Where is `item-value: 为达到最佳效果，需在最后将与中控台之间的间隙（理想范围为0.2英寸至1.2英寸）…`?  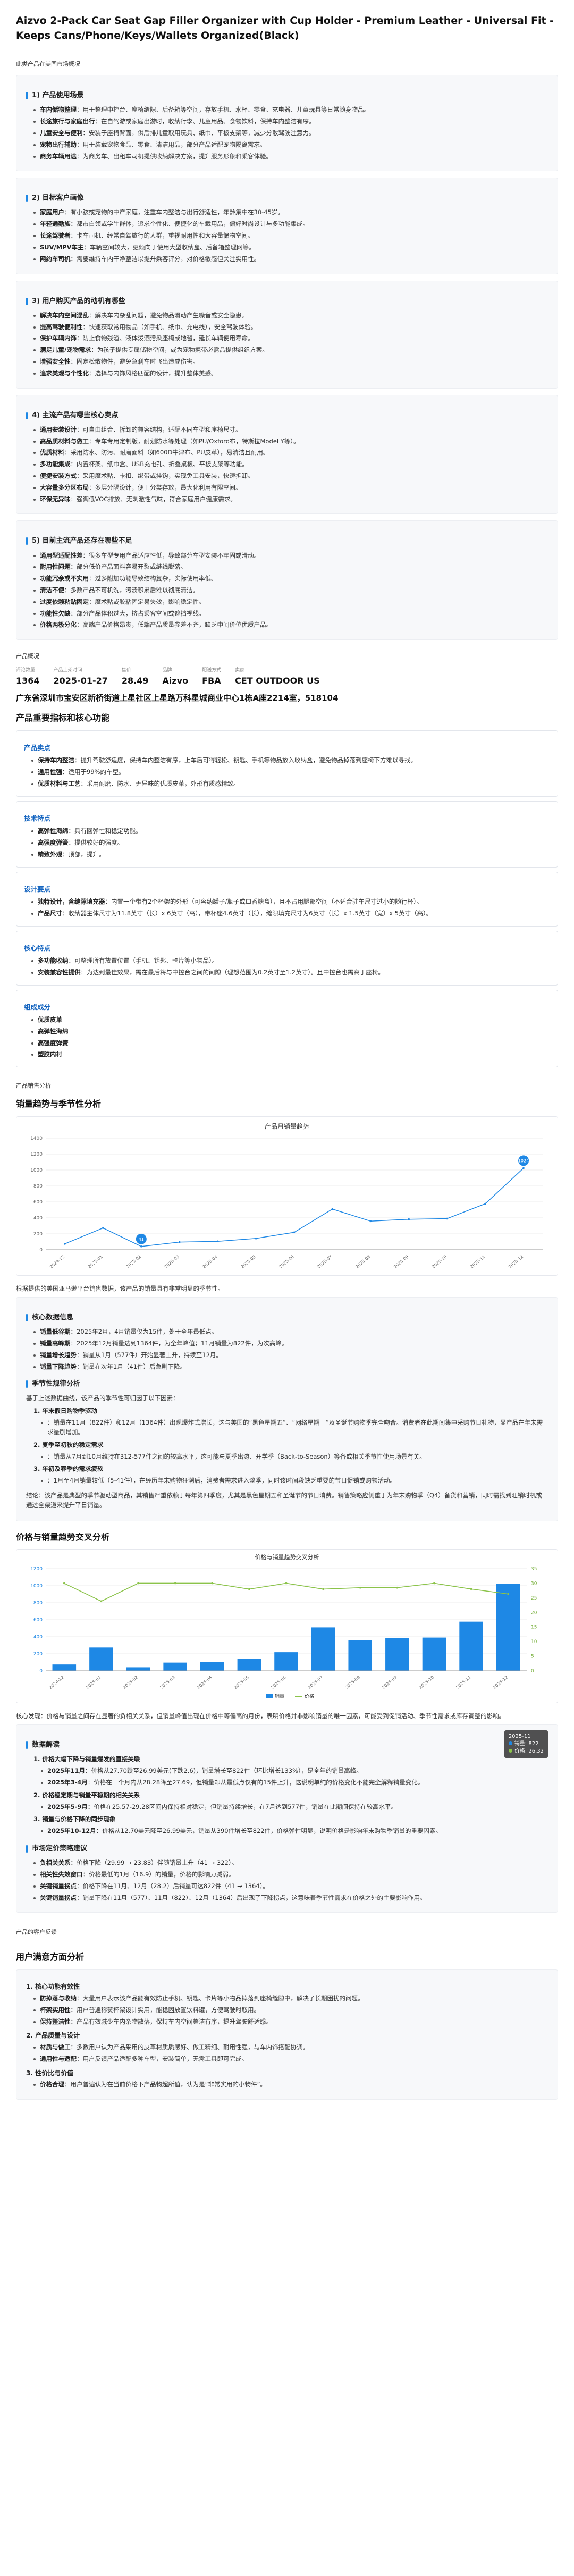
item-value: 为达到最佳效果，需在最后将与中控台之间的间隙（理想范围为0.2英寸至1.2英寸）… is located at coordinates (235, 972).